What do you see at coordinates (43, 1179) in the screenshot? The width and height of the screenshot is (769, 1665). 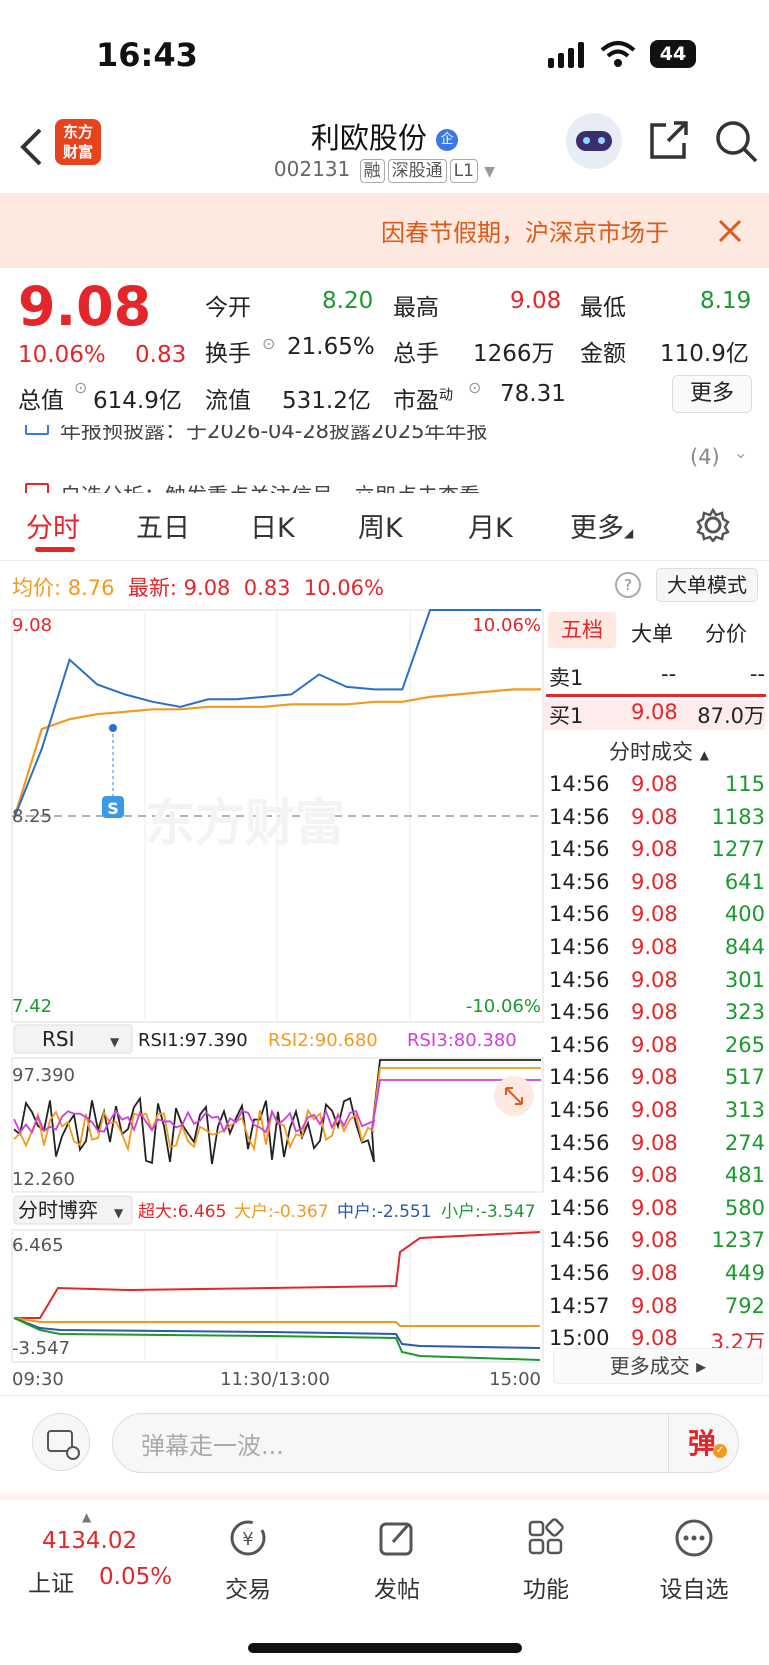 I see `rsi-bottom: 12.260` at bounding box center [43, 1179].